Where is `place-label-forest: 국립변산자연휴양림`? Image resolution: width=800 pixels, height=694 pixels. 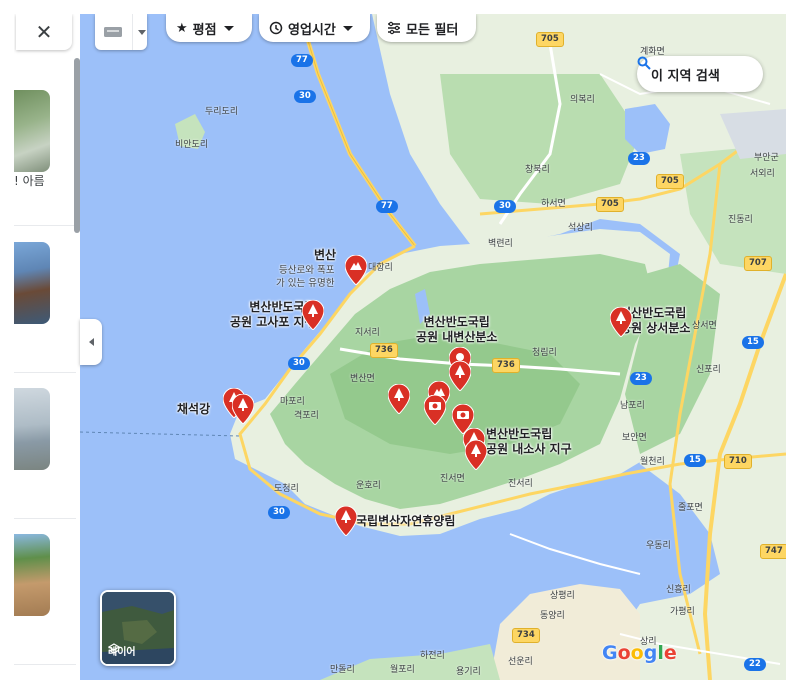
place-label-forest: 국립변산자연휴양림 is located at coordinates (405, 521).